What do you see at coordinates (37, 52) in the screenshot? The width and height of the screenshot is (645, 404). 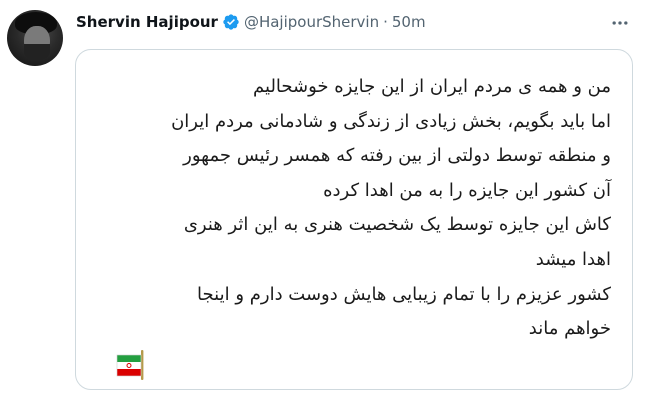 I see `avatar-beard` at bounding box center [37, 52].